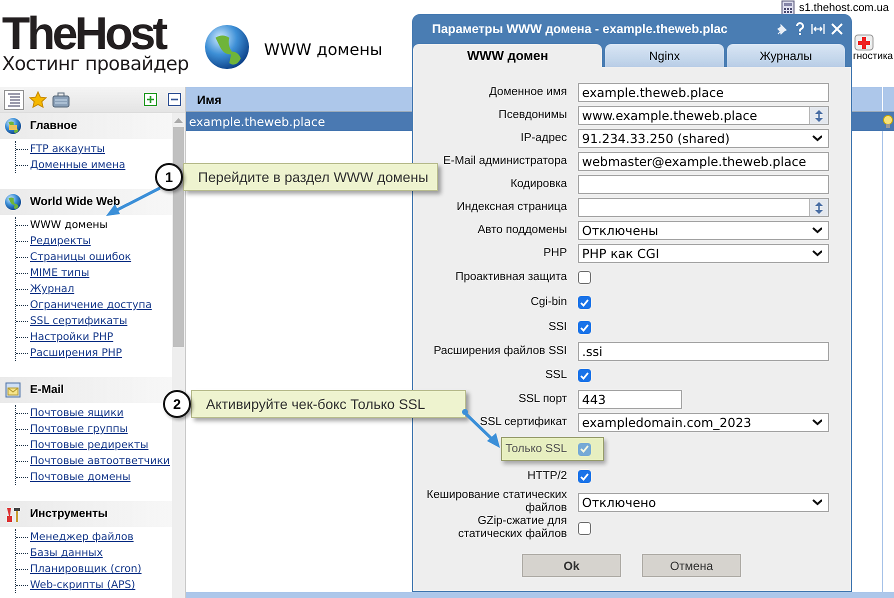 The height and width of the screenshot is (598, 894). Describe the element at coordinates (703, 422) in the screenshot. I see `dropdown: exampledomain.com_2023` at that location.